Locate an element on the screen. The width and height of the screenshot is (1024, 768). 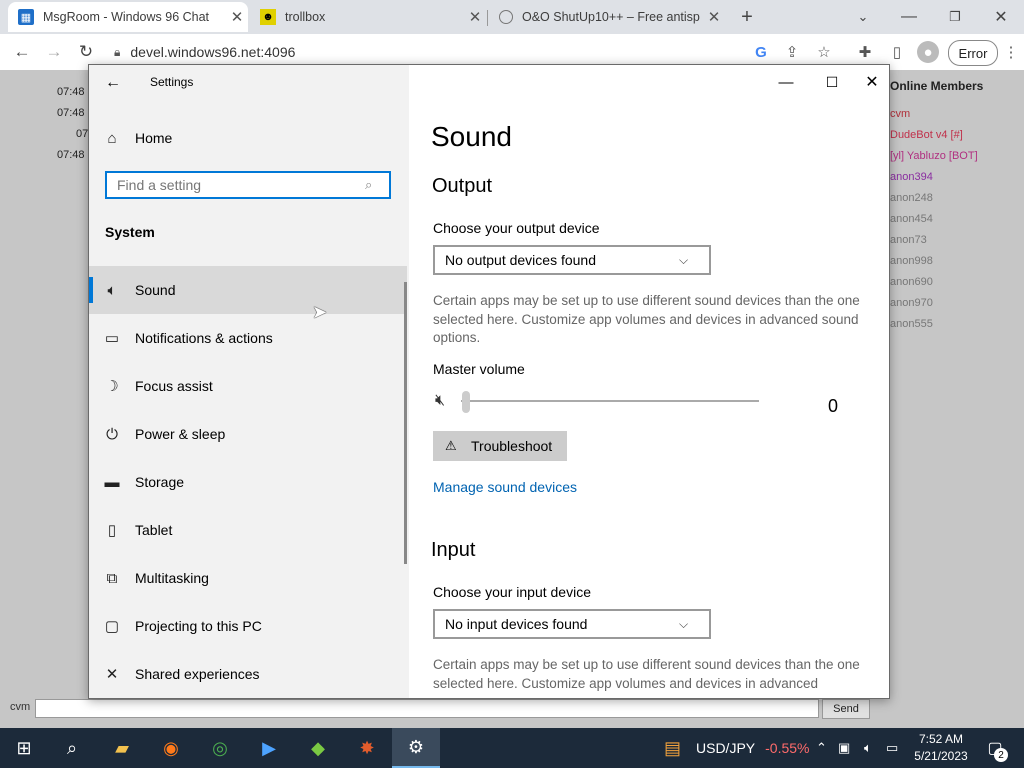
nav-item-notifications: ▭ Notifications & actions is located at coordinates (248, 338).